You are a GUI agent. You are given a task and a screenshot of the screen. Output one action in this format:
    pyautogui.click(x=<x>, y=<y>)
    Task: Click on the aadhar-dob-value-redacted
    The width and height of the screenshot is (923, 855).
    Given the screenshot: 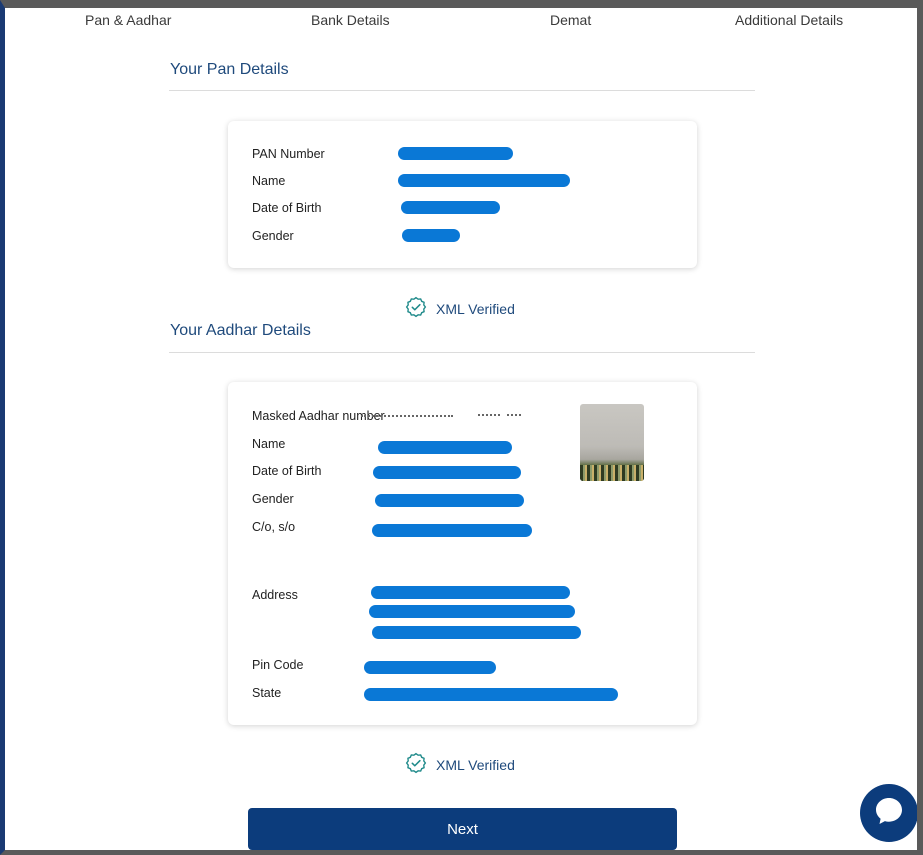 What is the action you would take?
    pyautogui.click(x=447, y=472)
    